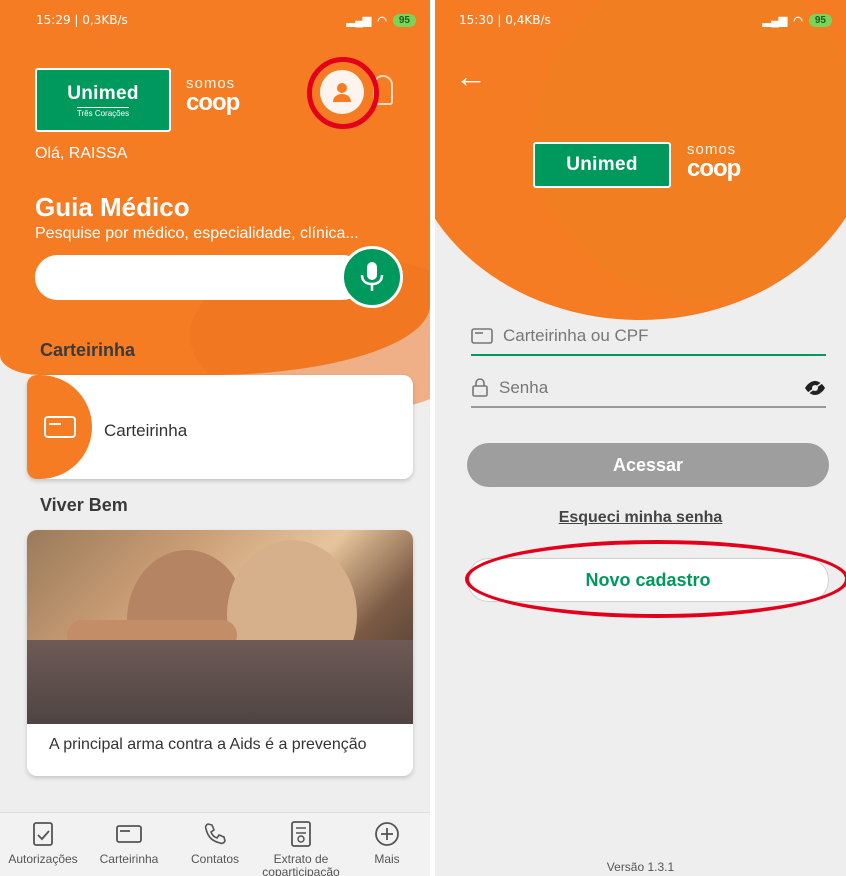 The image size is (846, 876). What do you see at coordinates (220, 627) in the screenshot?
I see `couple-photo` at bounding box center [220, 627].